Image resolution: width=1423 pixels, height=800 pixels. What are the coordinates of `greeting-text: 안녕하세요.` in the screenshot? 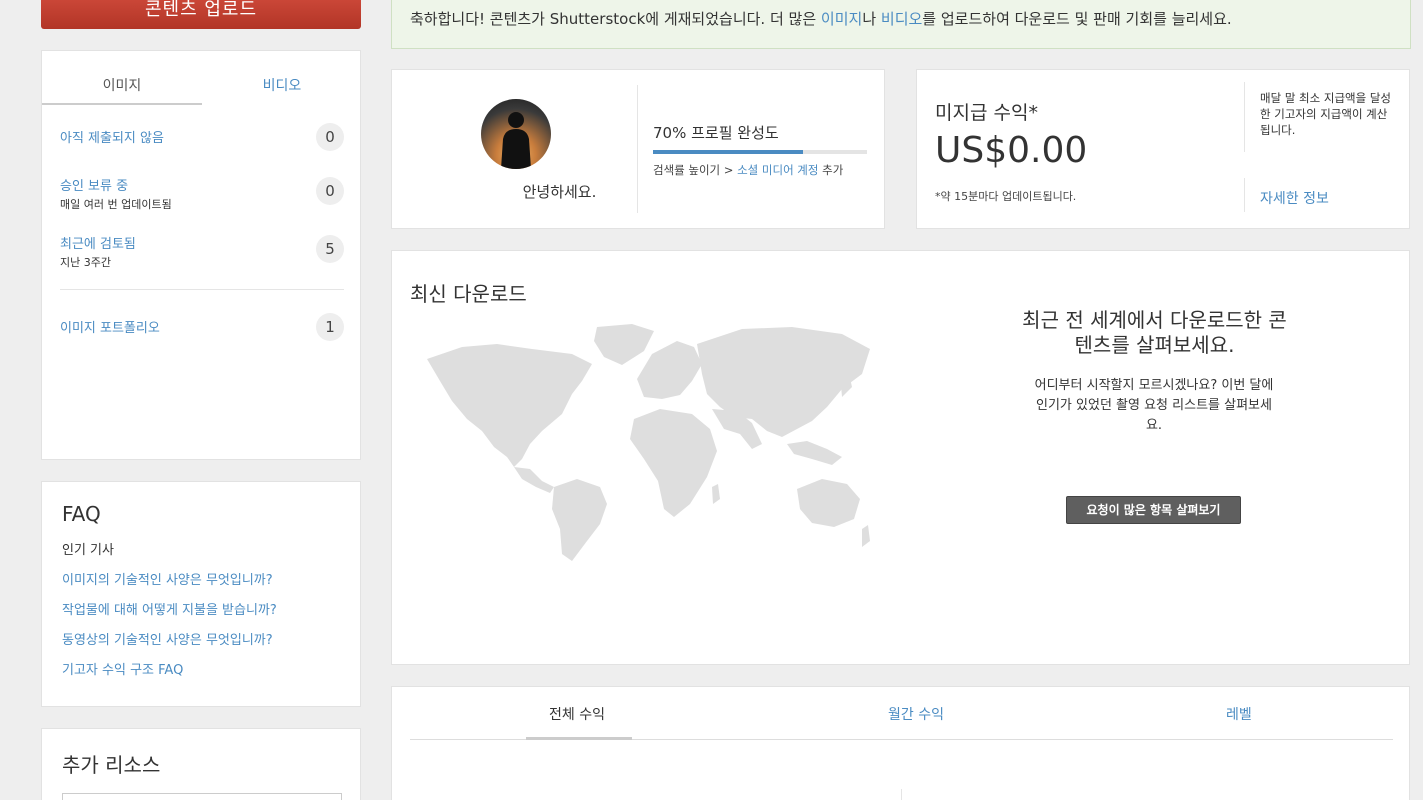 It's located at (559, 192).